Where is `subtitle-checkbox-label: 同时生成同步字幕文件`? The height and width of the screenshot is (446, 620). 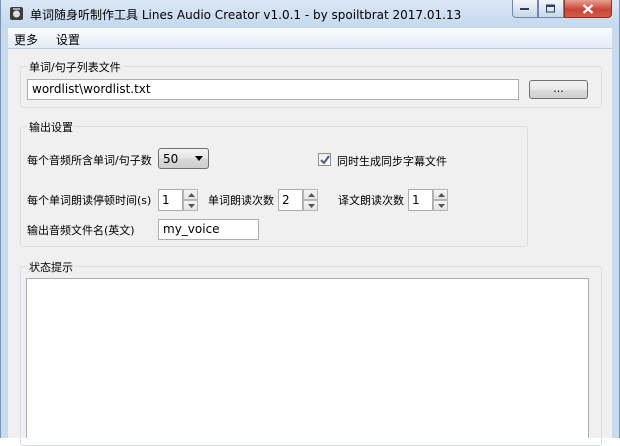 subtitle-checkbox-label: 同时生成同步字幕文件 is located at coordinates (392, 161).